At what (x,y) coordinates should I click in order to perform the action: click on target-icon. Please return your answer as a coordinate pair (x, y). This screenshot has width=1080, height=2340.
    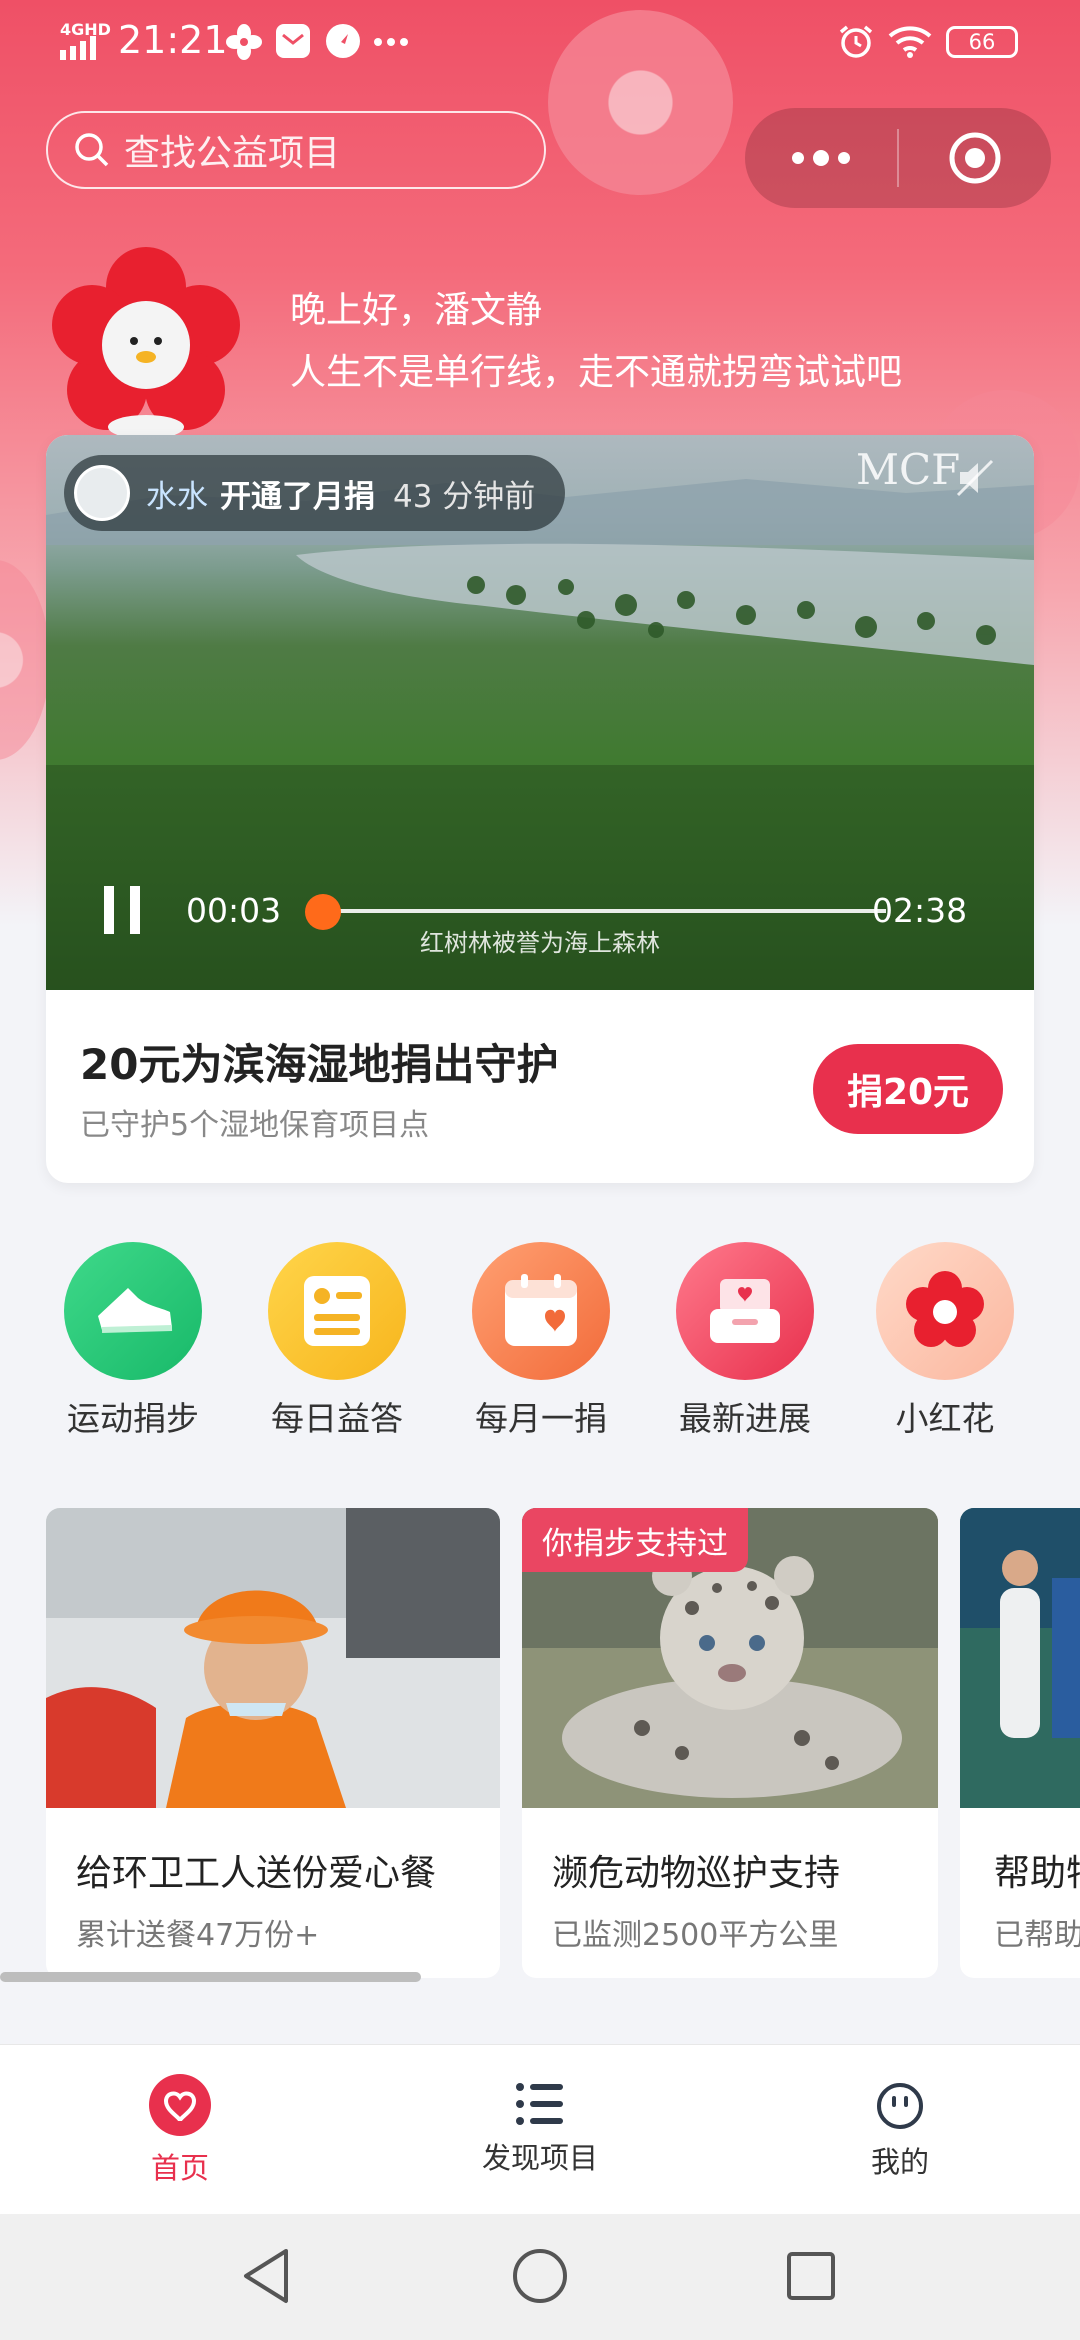
    Looking at the image, I should click on (975, 158).